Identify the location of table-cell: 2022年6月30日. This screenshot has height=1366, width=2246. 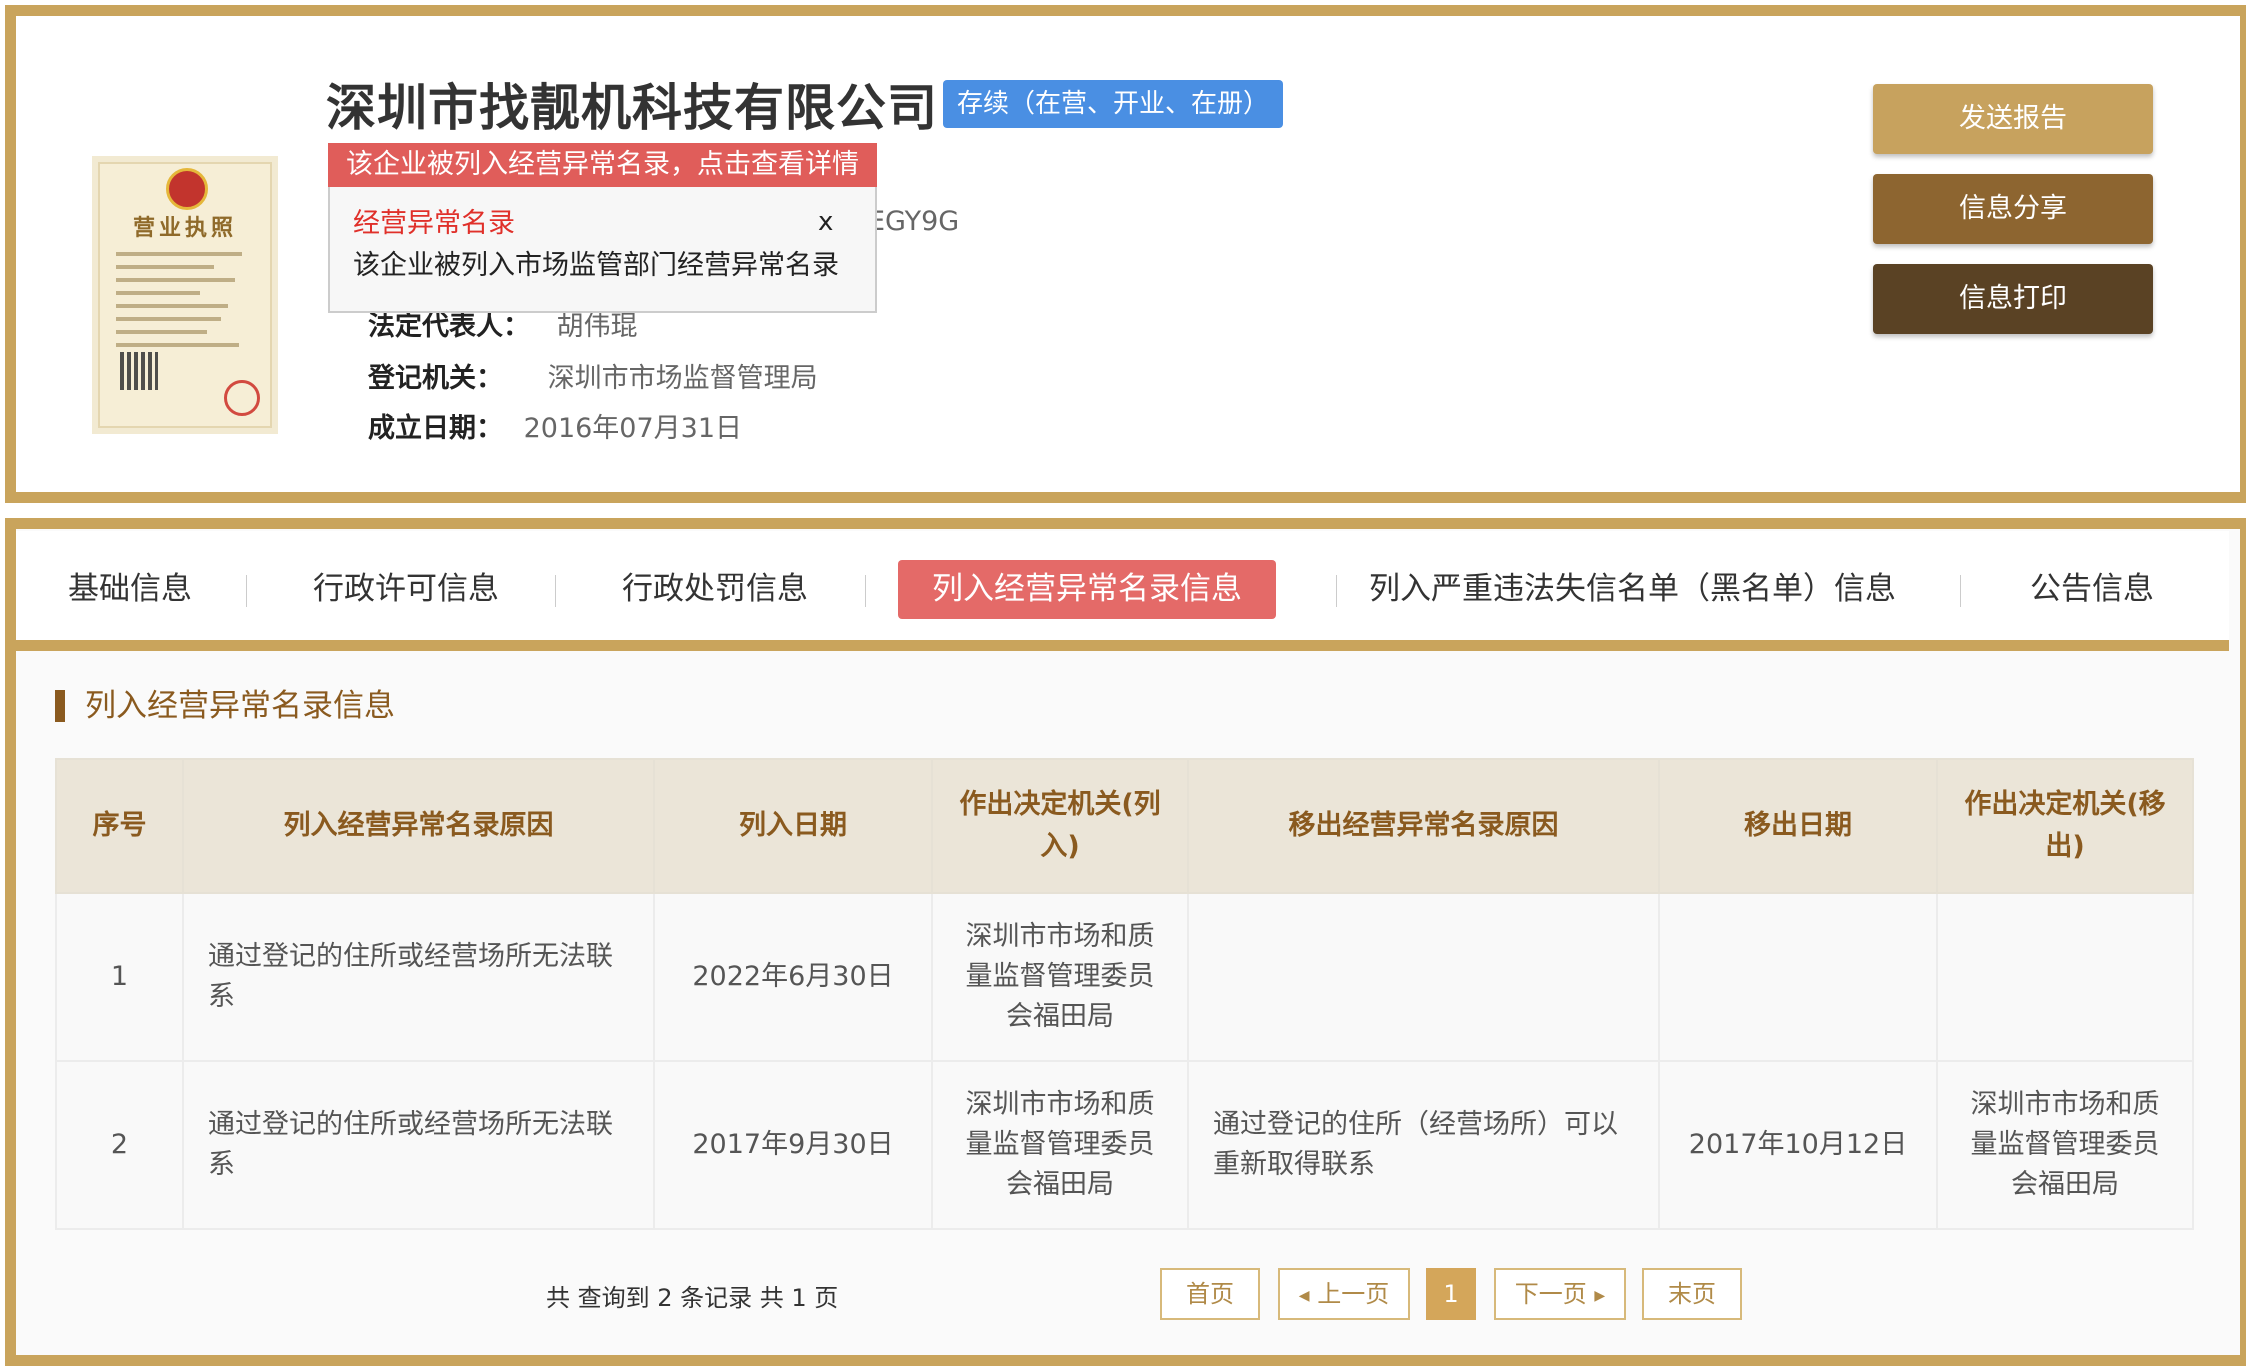
(793, 977).